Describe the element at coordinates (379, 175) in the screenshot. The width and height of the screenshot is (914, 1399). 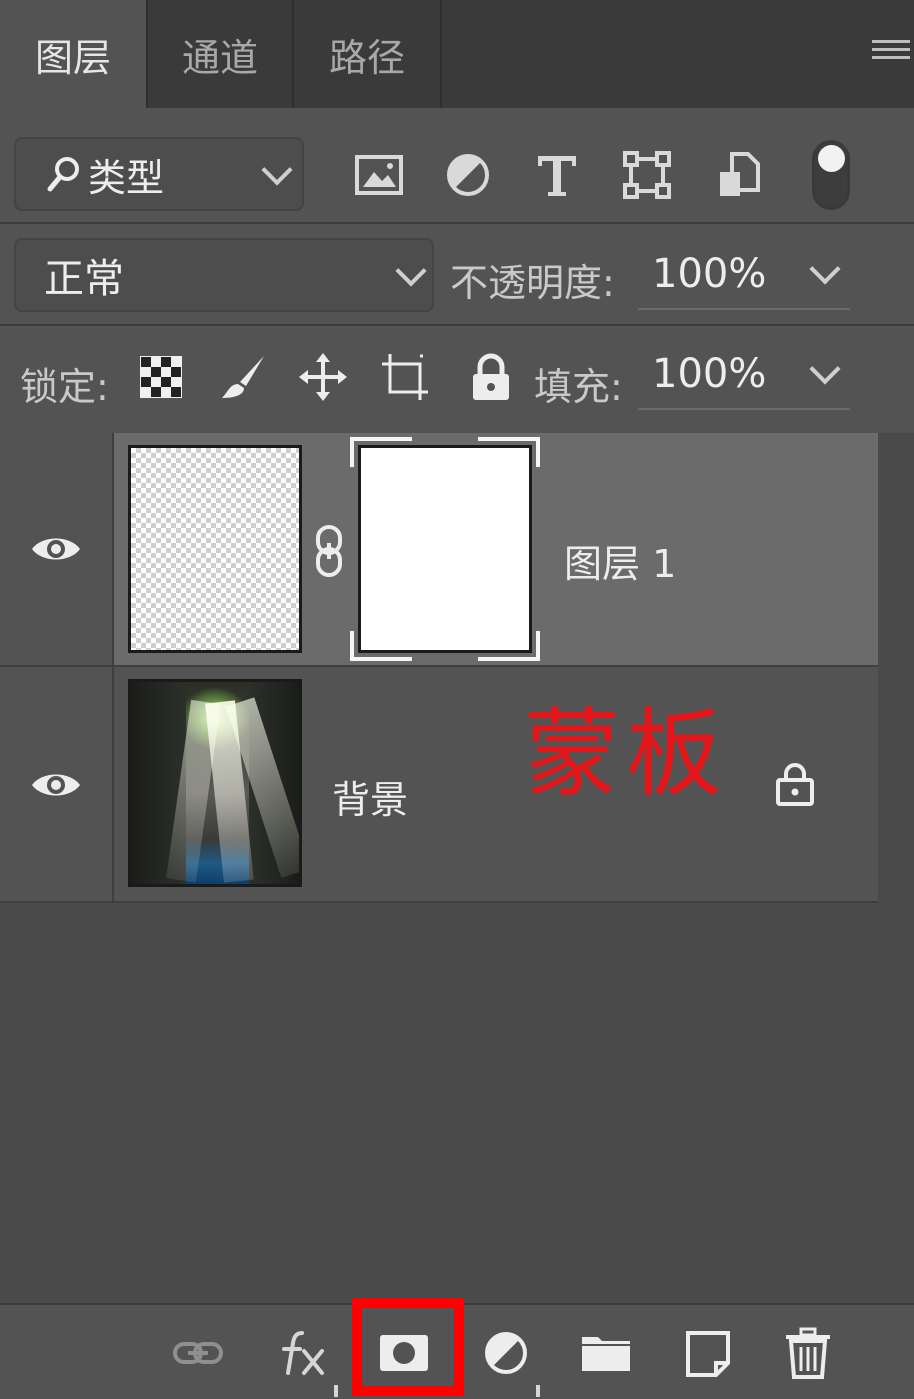
I see `image-filter-icon` at that location.